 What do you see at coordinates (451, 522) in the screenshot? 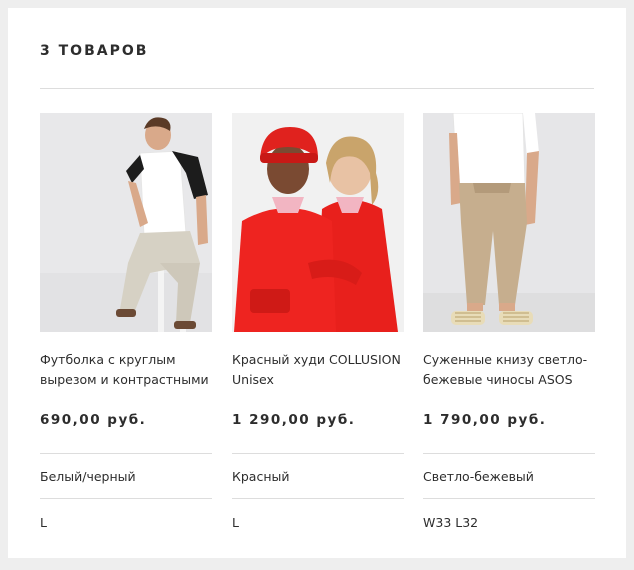
I see `product-size: W33 L32` at bounding box center [451, 522].